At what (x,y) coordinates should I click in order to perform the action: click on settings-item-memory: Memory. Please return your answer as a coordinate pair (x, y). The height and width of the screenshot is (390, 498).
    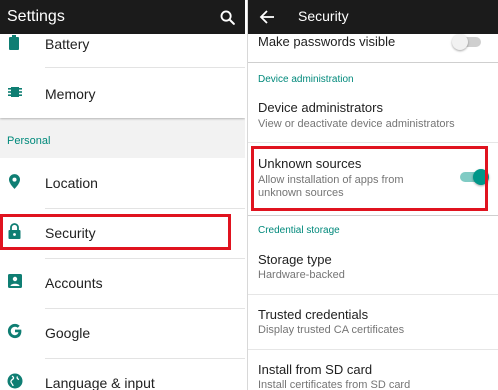
    Looking at the image, I should click on (122, 93).